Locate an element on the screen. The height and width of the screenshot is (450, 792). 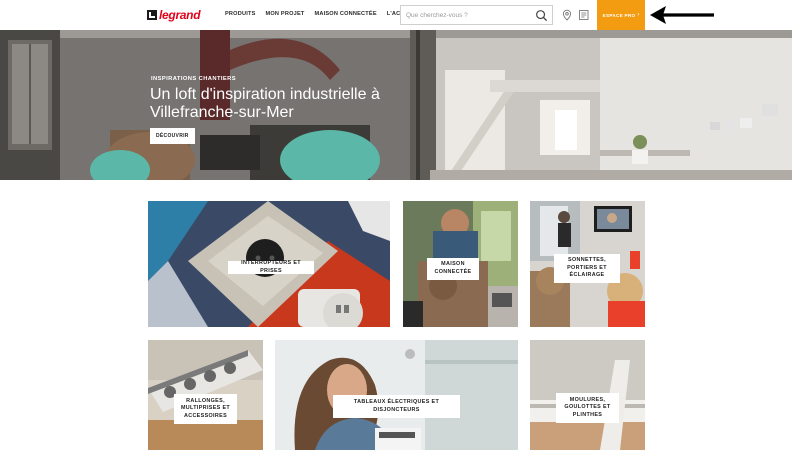
category-tile-moulures: MOULURES, GOULOTTES ET PLINTHES is located at coordinates (587, 395).